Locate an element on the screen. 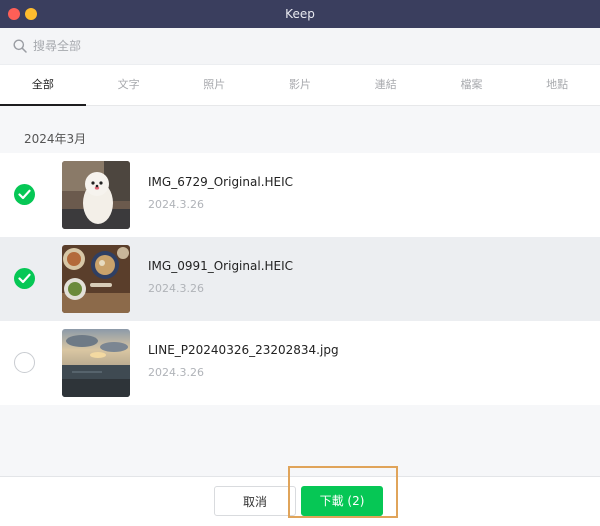 Image resolution: width=600 pixels, height=526 pixels. file-name: LINE_P20240326_23202834.jpg is located at coordinates (243, 350).